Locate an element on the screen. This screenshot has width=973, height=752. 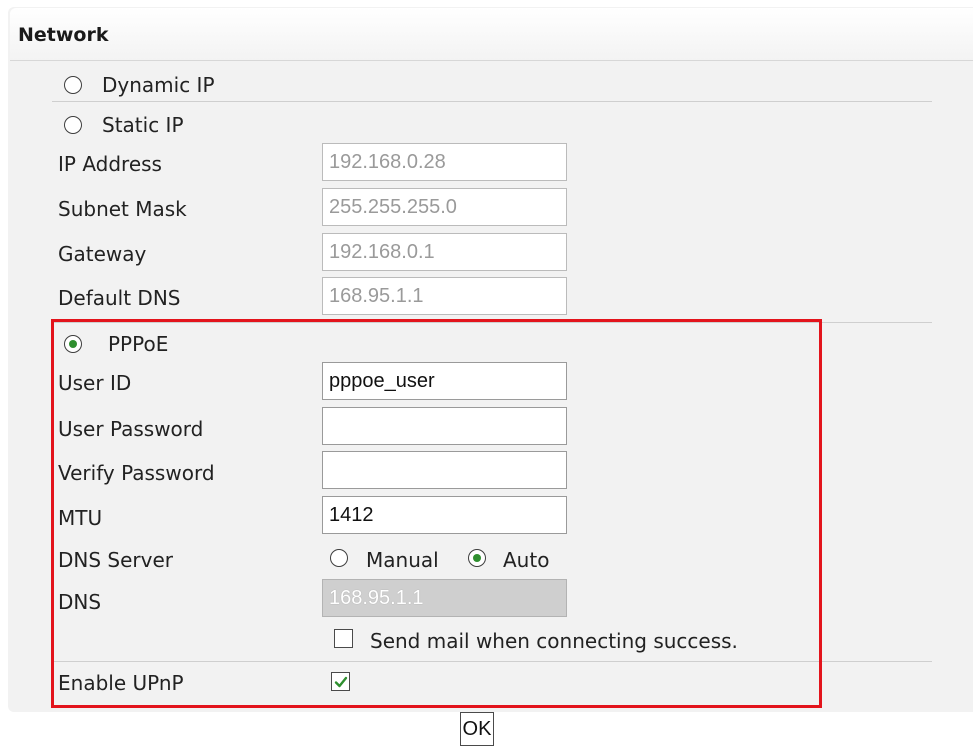
static-ip-radio is located at coordinates (73, 125).